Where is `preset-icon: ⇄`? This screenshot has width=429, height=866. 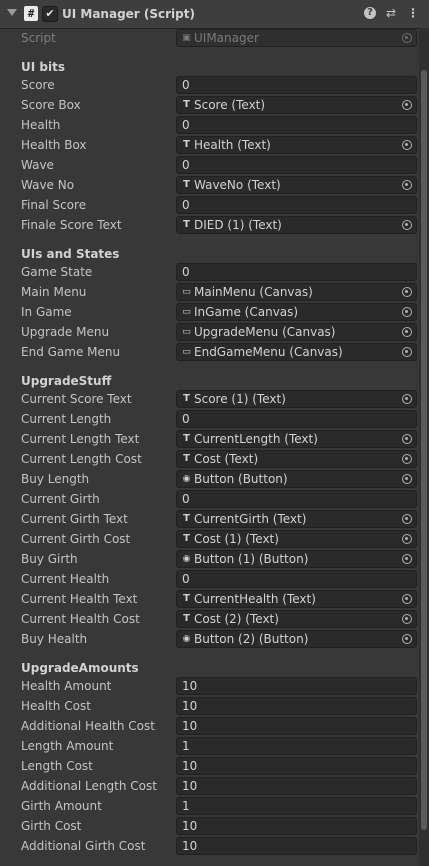
preset-icon: ⇄ is located at coordinates (391, 13).